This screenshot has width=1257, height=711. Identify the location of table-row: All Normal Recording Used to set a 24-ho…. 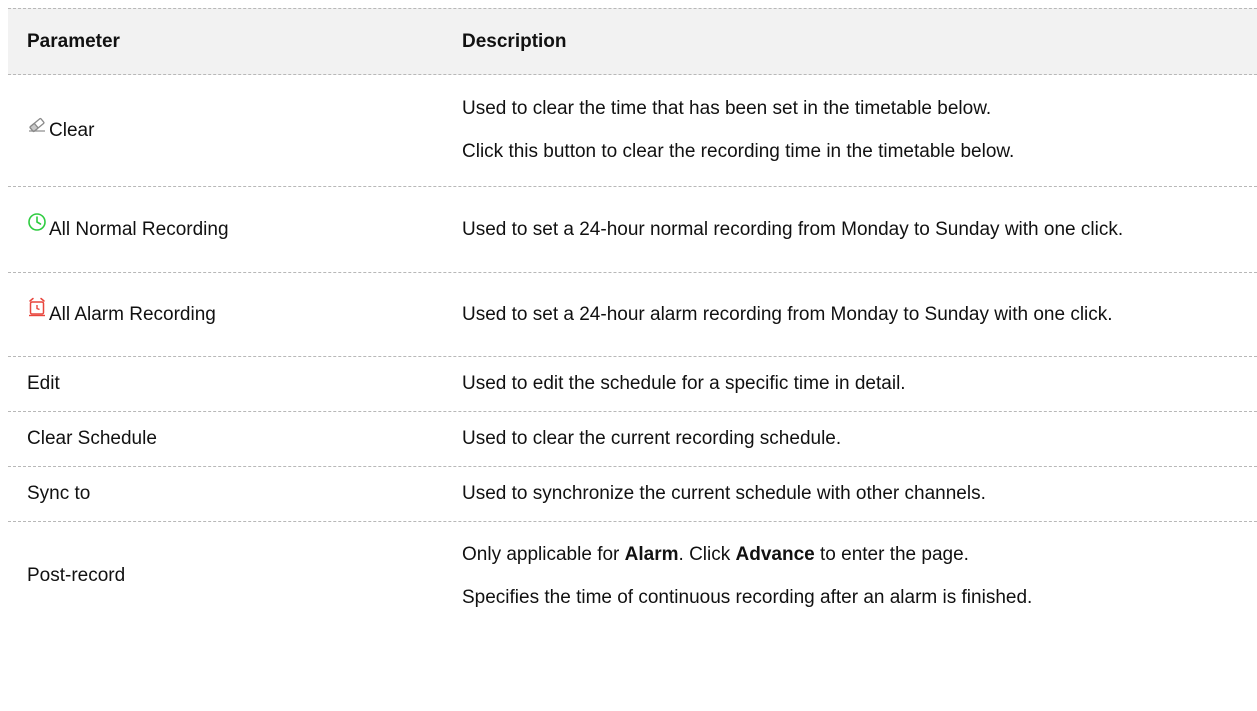
(632, 230).